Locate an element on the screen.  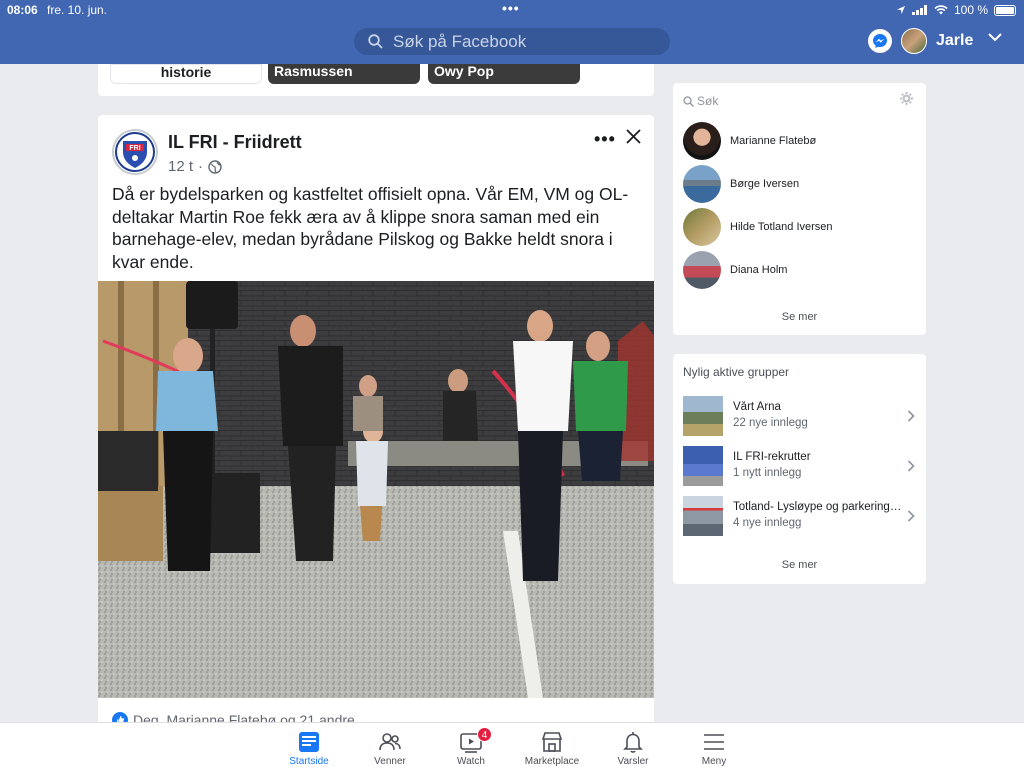
battery-icon is located at coordinates (1005, 10).